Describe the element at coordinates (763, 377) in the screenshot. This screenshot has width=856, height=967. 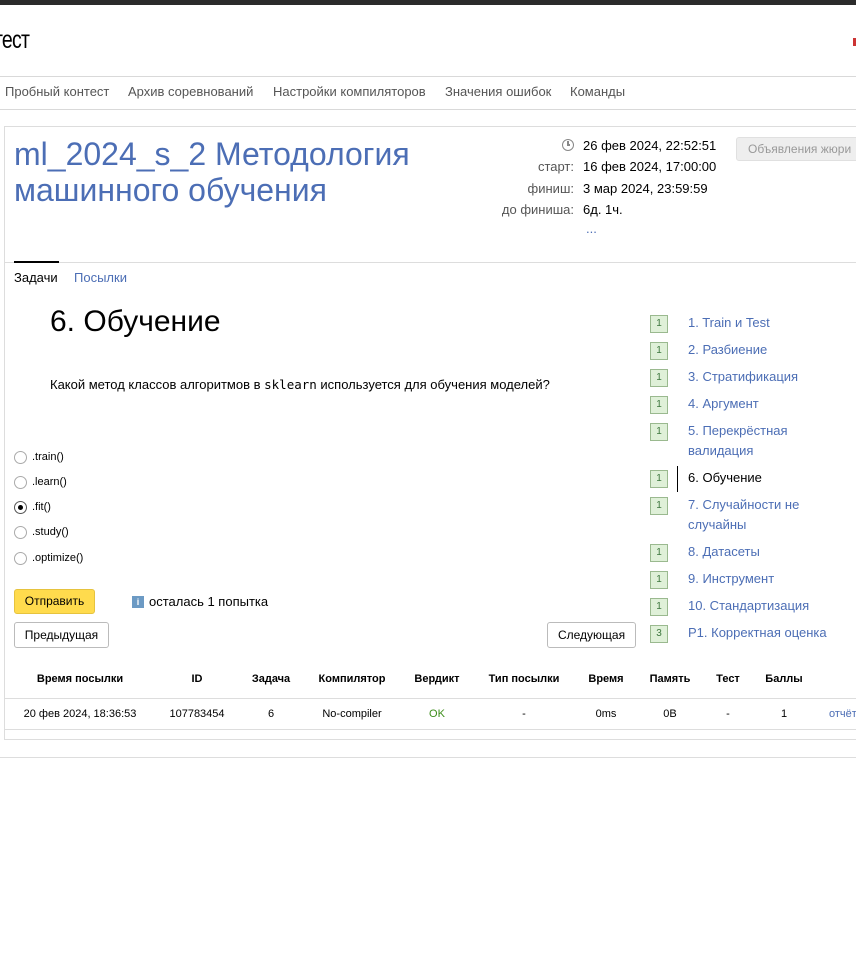
I see `problem-link: 3. Стратификация` at that location.